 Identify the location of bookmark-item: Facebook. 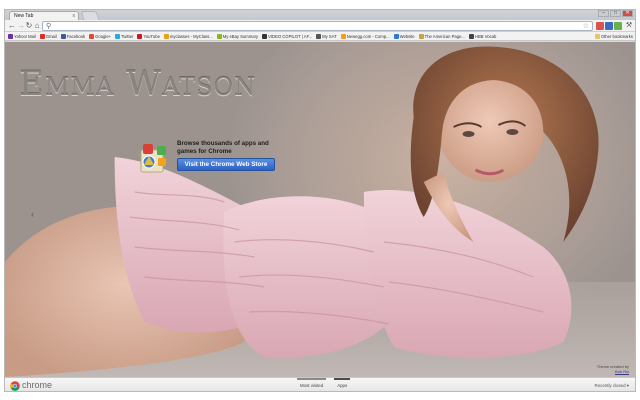
(73, 36).